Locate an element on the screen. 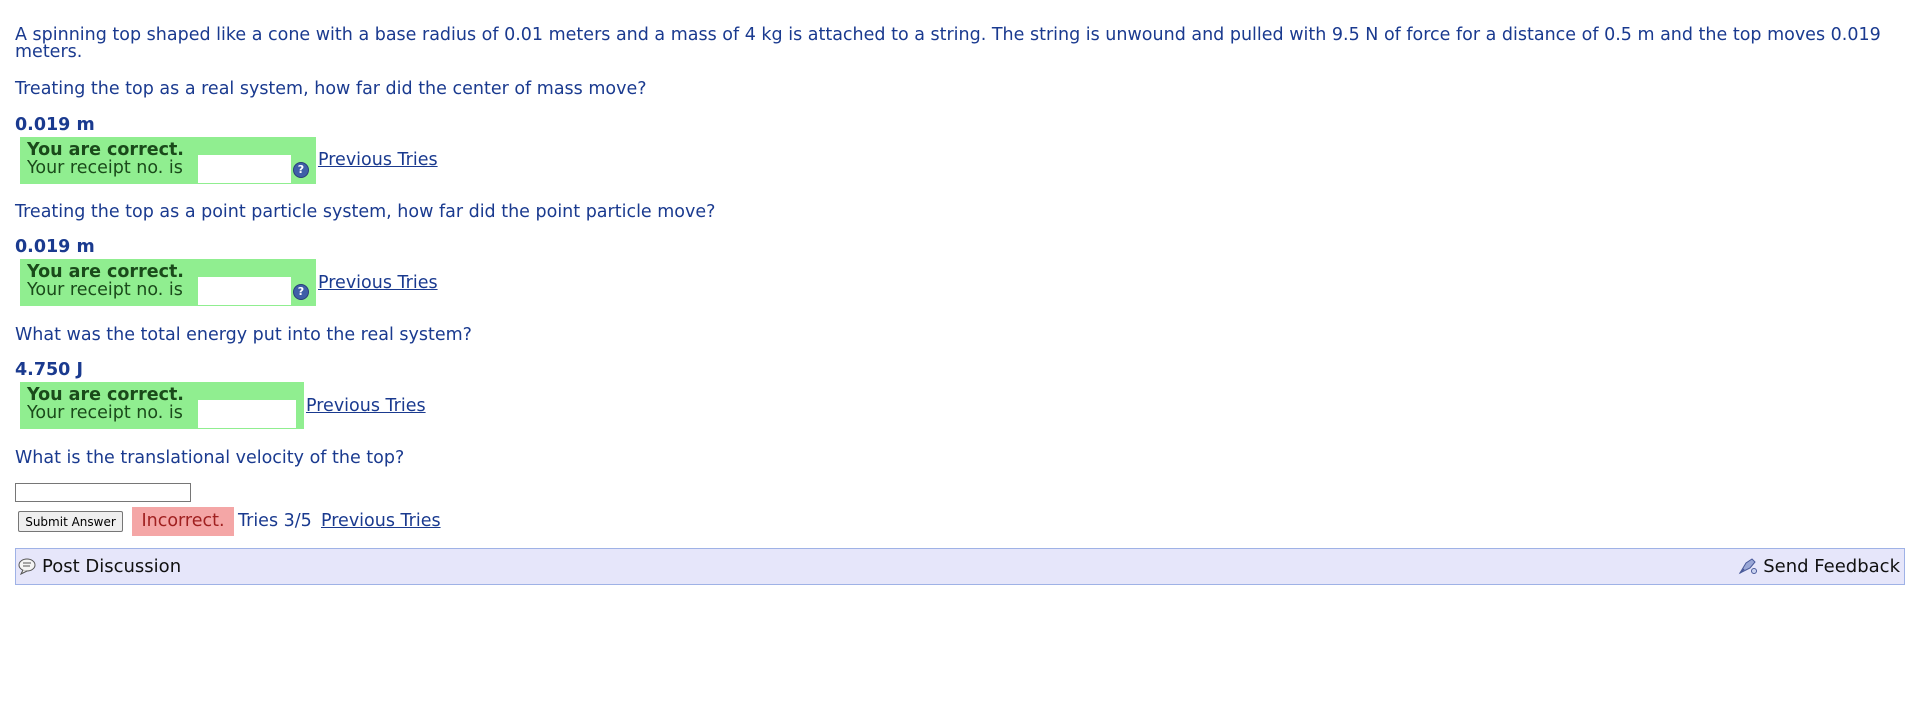 The width and height of the screenshot is (1920, 725). correct-feedback-1: You are correct. Your receipt no. is ? is located at coordinates (168, 160).